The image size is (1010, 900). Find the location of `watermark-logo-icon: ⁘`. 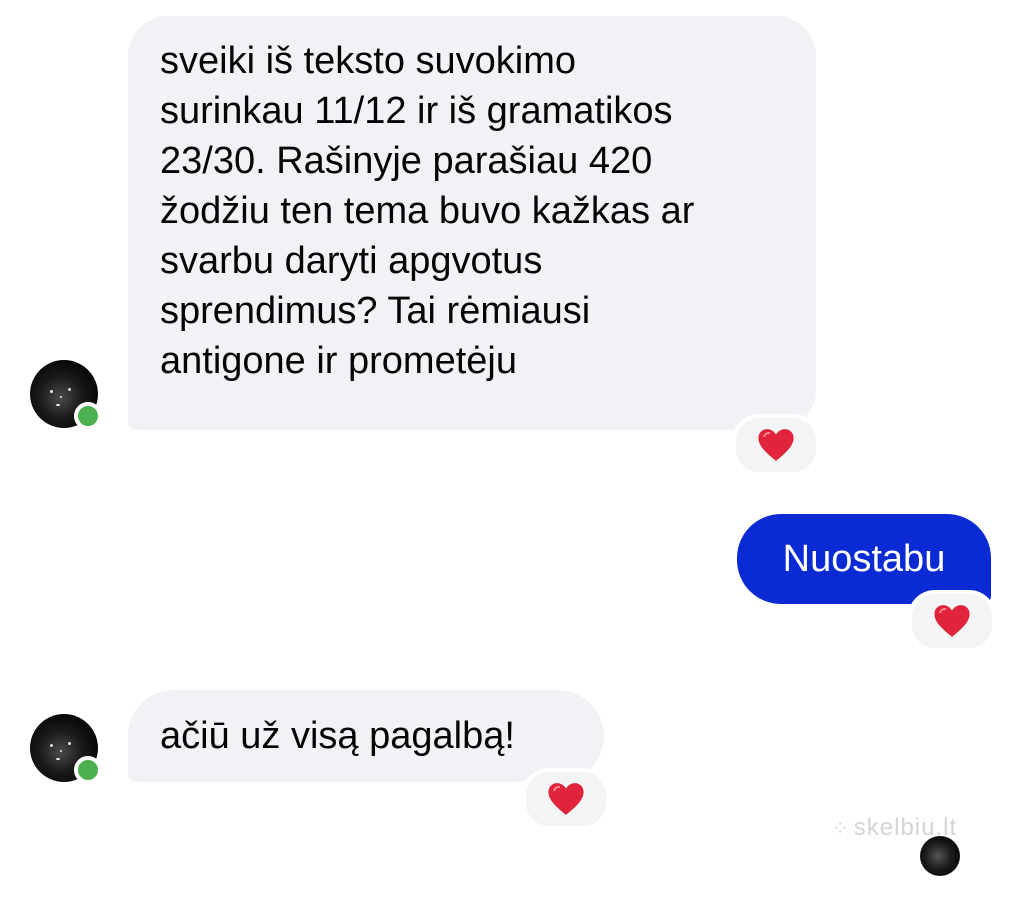

watermark-logo-icon: ⁘ is located at coordinates (841, 829).